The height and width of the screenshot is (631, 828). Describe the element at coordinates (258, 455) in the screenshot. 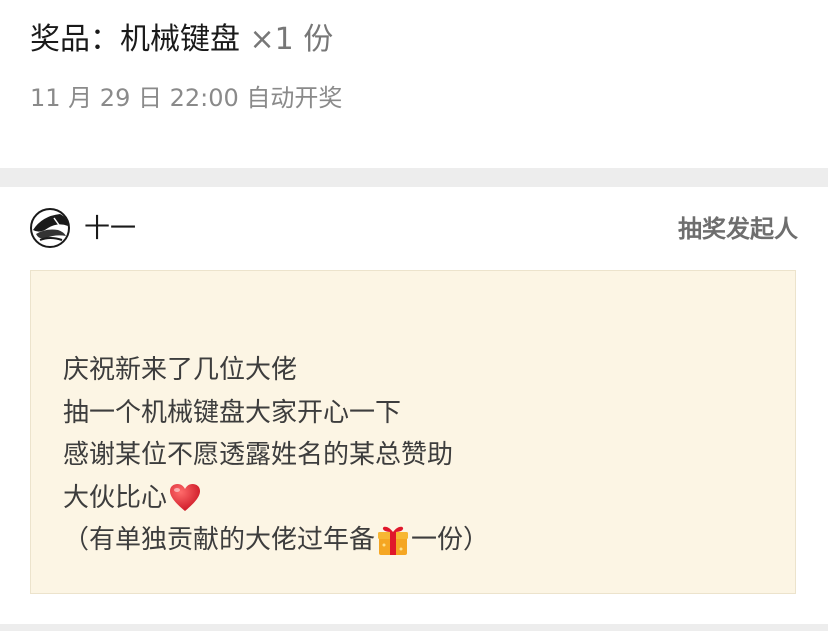

I see `message-line: 感谢某位不愿透露姓名的某总赞助` at that location.